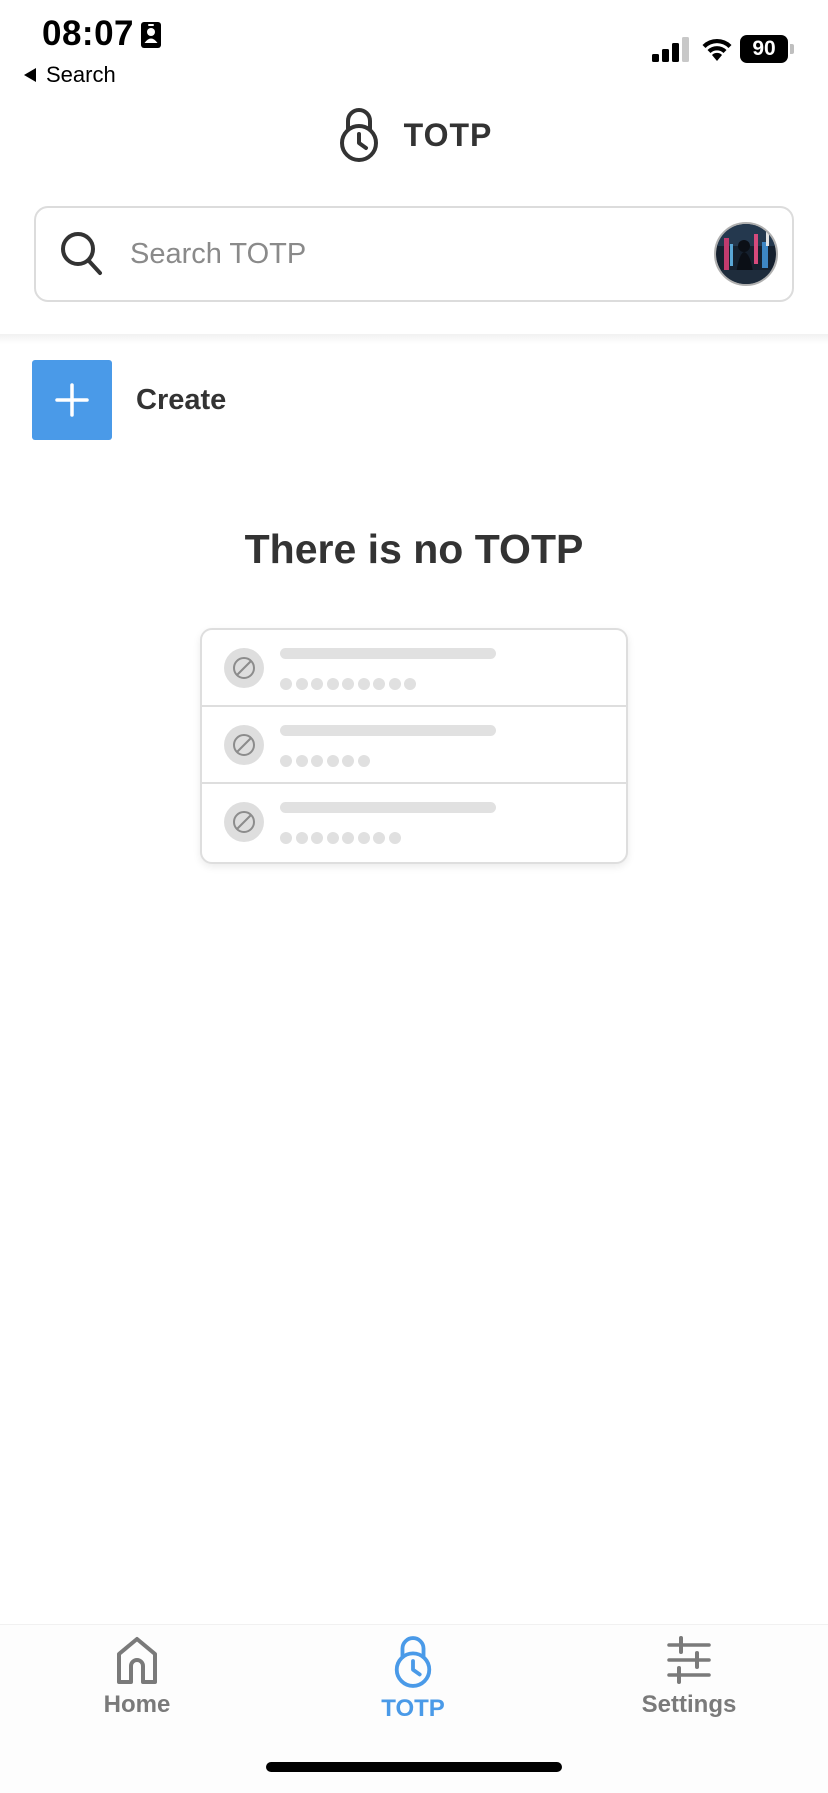  Describe the element at coordinates (670, 49) in the screenshot. I see `cellular-signal-icon` at that location.